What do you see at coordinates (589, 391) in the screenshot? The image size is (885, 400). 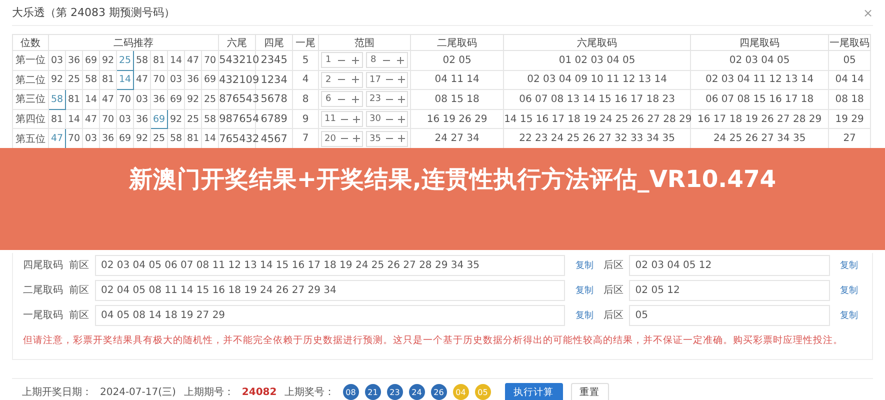 I see `reset-button: 重置` at bounding box center [589, 391].